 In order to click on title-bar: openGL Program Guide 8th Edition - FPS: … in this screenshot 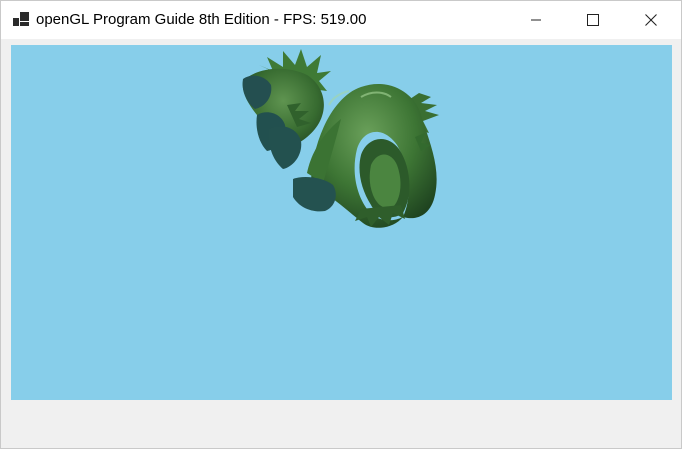, I will do `click(341, 20)`.